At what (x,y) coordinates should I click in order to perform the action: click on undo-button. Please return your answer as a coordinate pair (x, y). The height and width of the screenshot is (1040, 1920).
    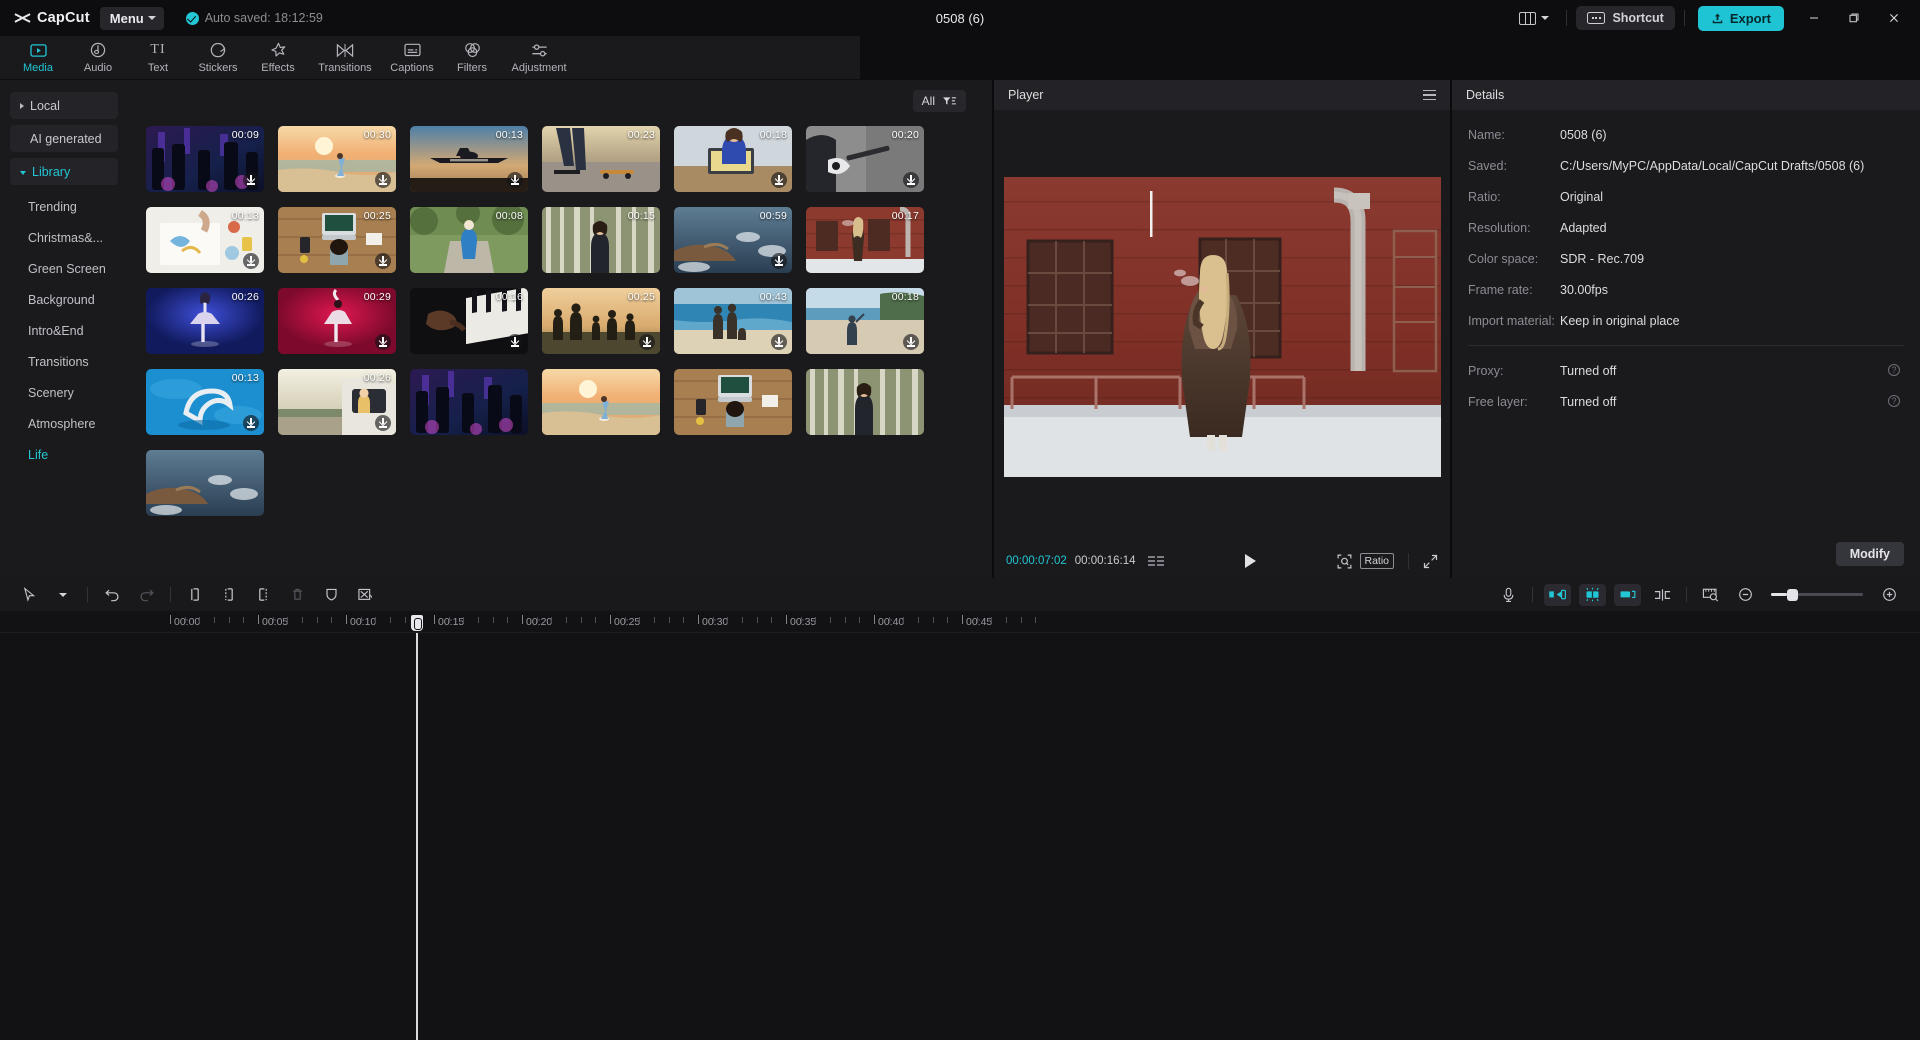
    Looking at the image, I should click on (112, 594).